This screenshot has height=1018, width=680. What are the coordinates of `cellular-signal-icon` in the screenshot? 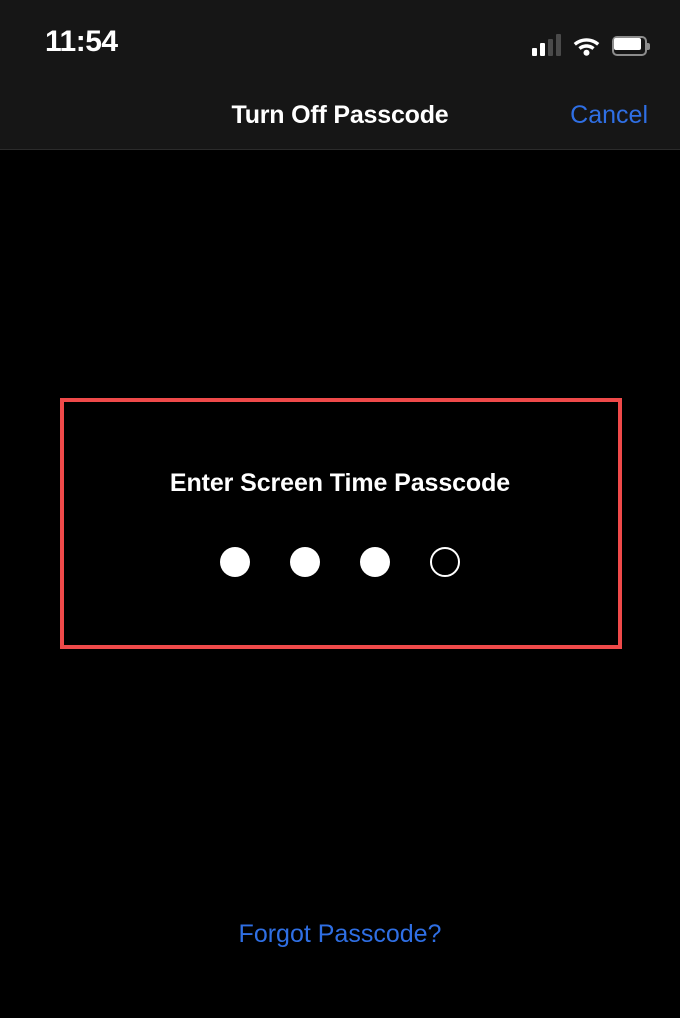 It's located at (546, 45).